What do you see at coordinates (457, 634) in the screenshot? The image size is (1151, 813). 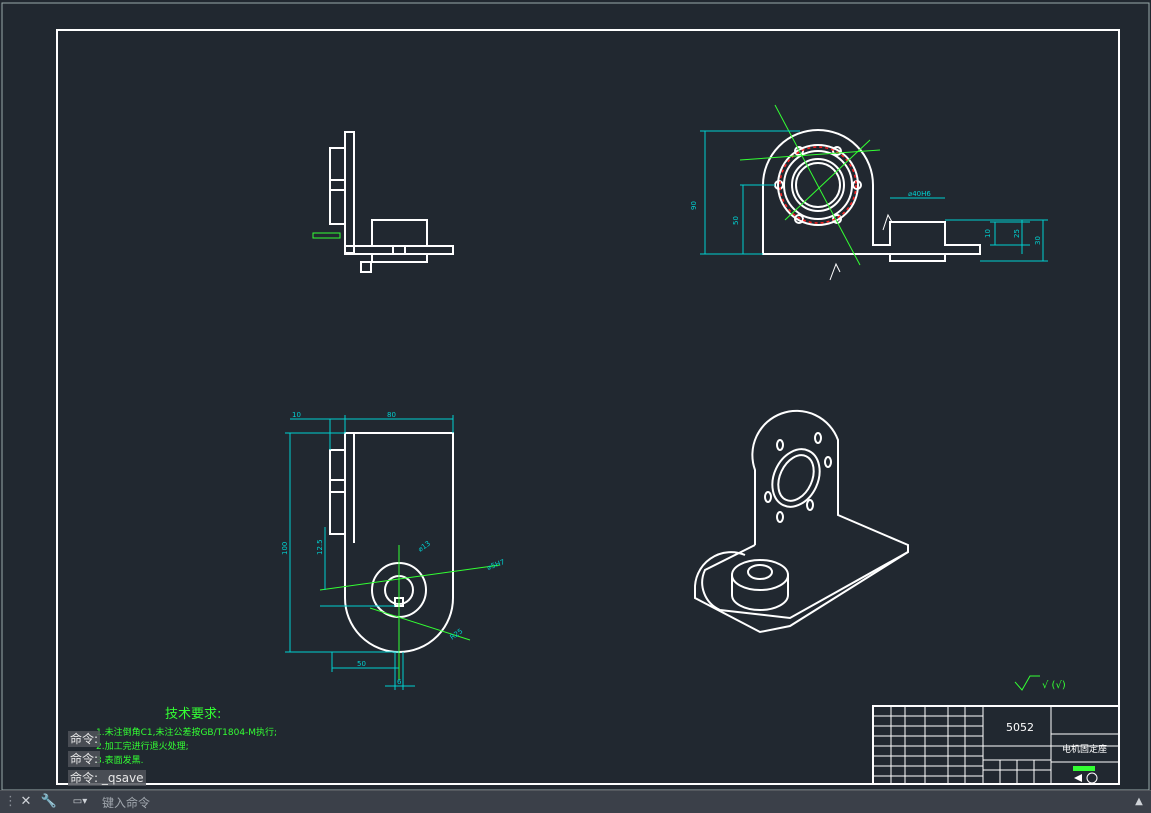 I see `dim-r25: R25` at bounding box center [457, 634].